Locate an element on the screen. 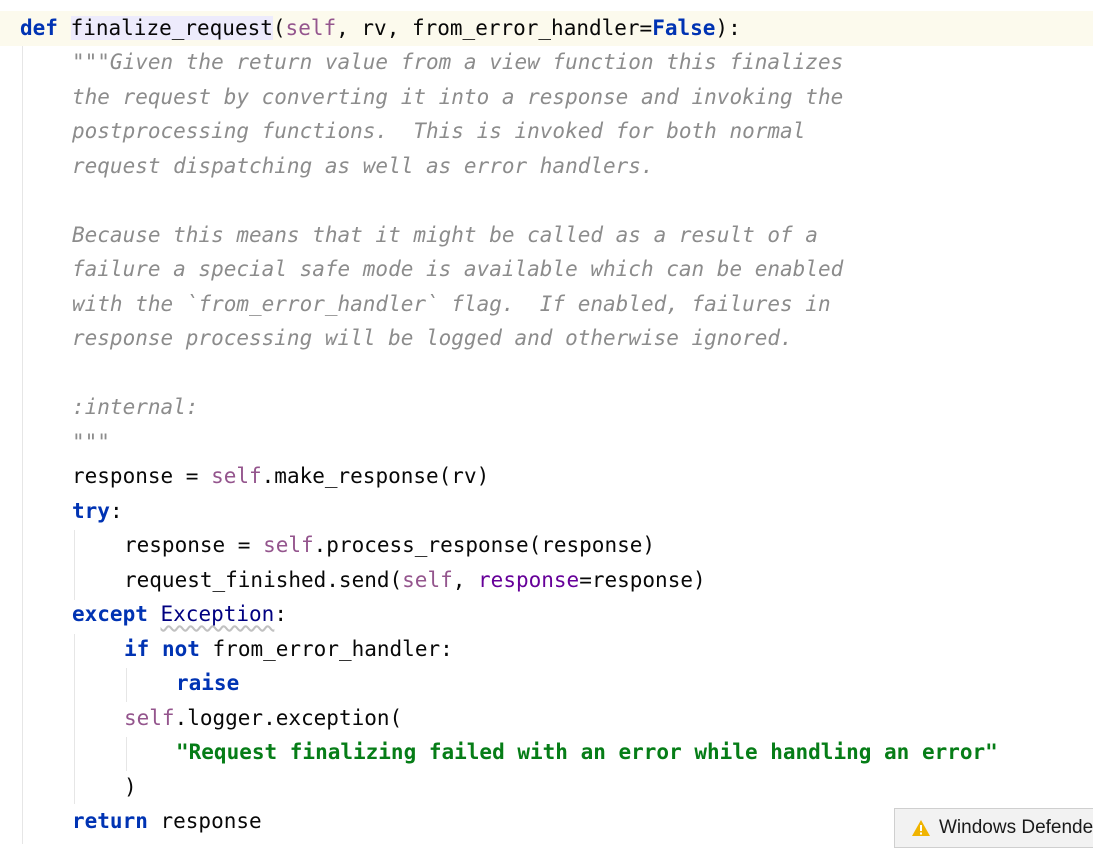 This screenshot has height=848, width=1093. not-keyword: not is located at coordinates (180, 649).